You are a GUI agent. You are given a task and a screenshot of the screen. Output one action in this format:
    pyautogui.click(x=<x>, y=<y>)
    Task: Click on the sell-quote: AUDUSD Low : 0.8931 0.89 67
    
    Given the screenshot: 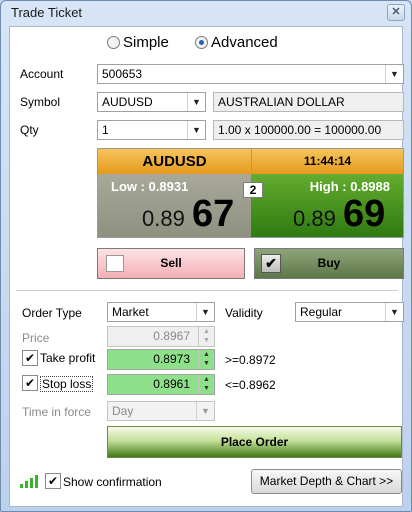 What is the action you would take?
    pyautogui.click(x=174, y=193)
    